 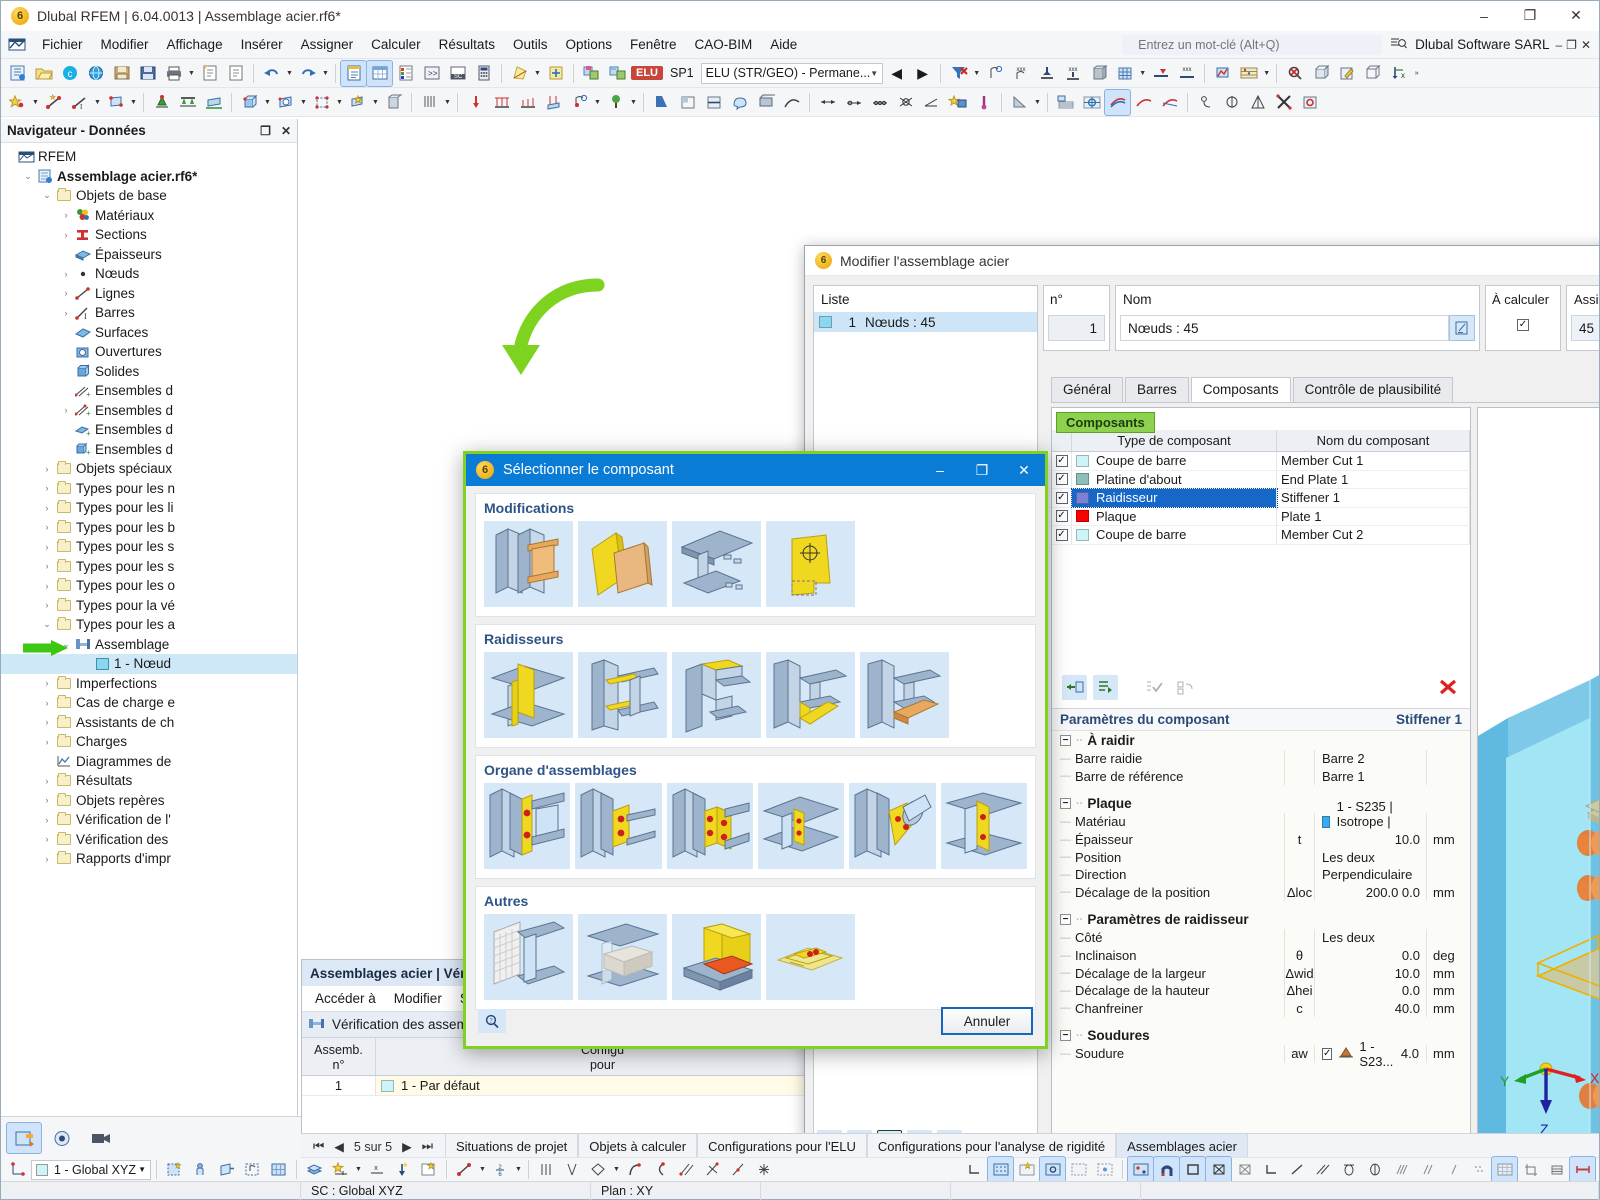 What do you see at coordinates (1192, 1169) in the screenshot?
I see `rect-snap-icon` at bounding box center [1192, 1169].